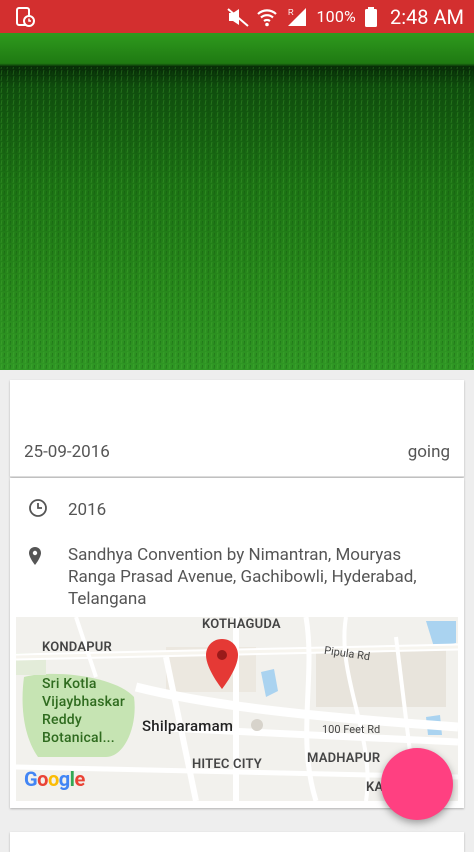 This screenshot has width=474, height=852. Describe the element at coordinates (237, 842) in the screenshot. I see `next-card` at that location.